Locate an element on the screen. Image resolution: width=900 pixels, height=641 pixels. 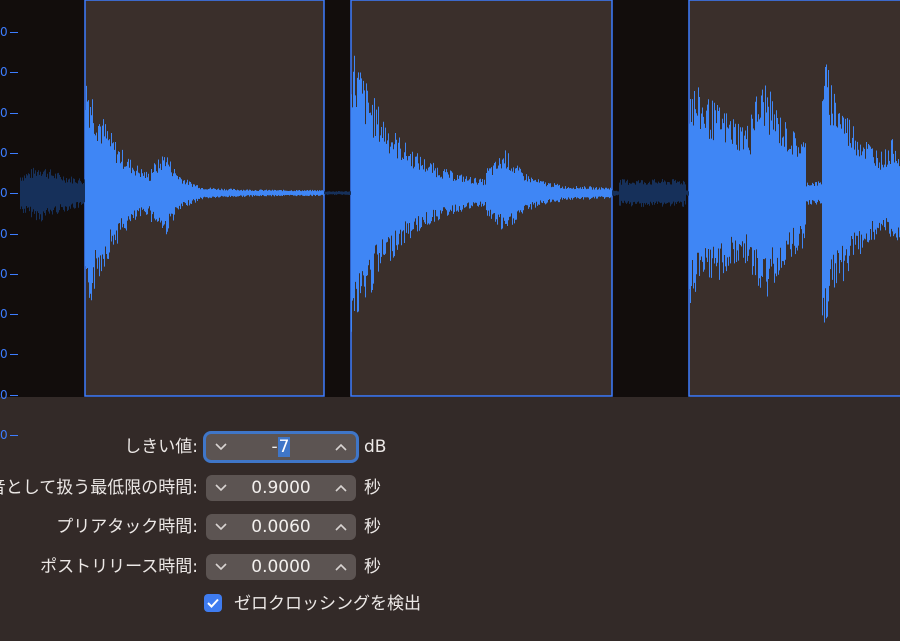
threshold-value: -7 is located at coordinates (281, 447).